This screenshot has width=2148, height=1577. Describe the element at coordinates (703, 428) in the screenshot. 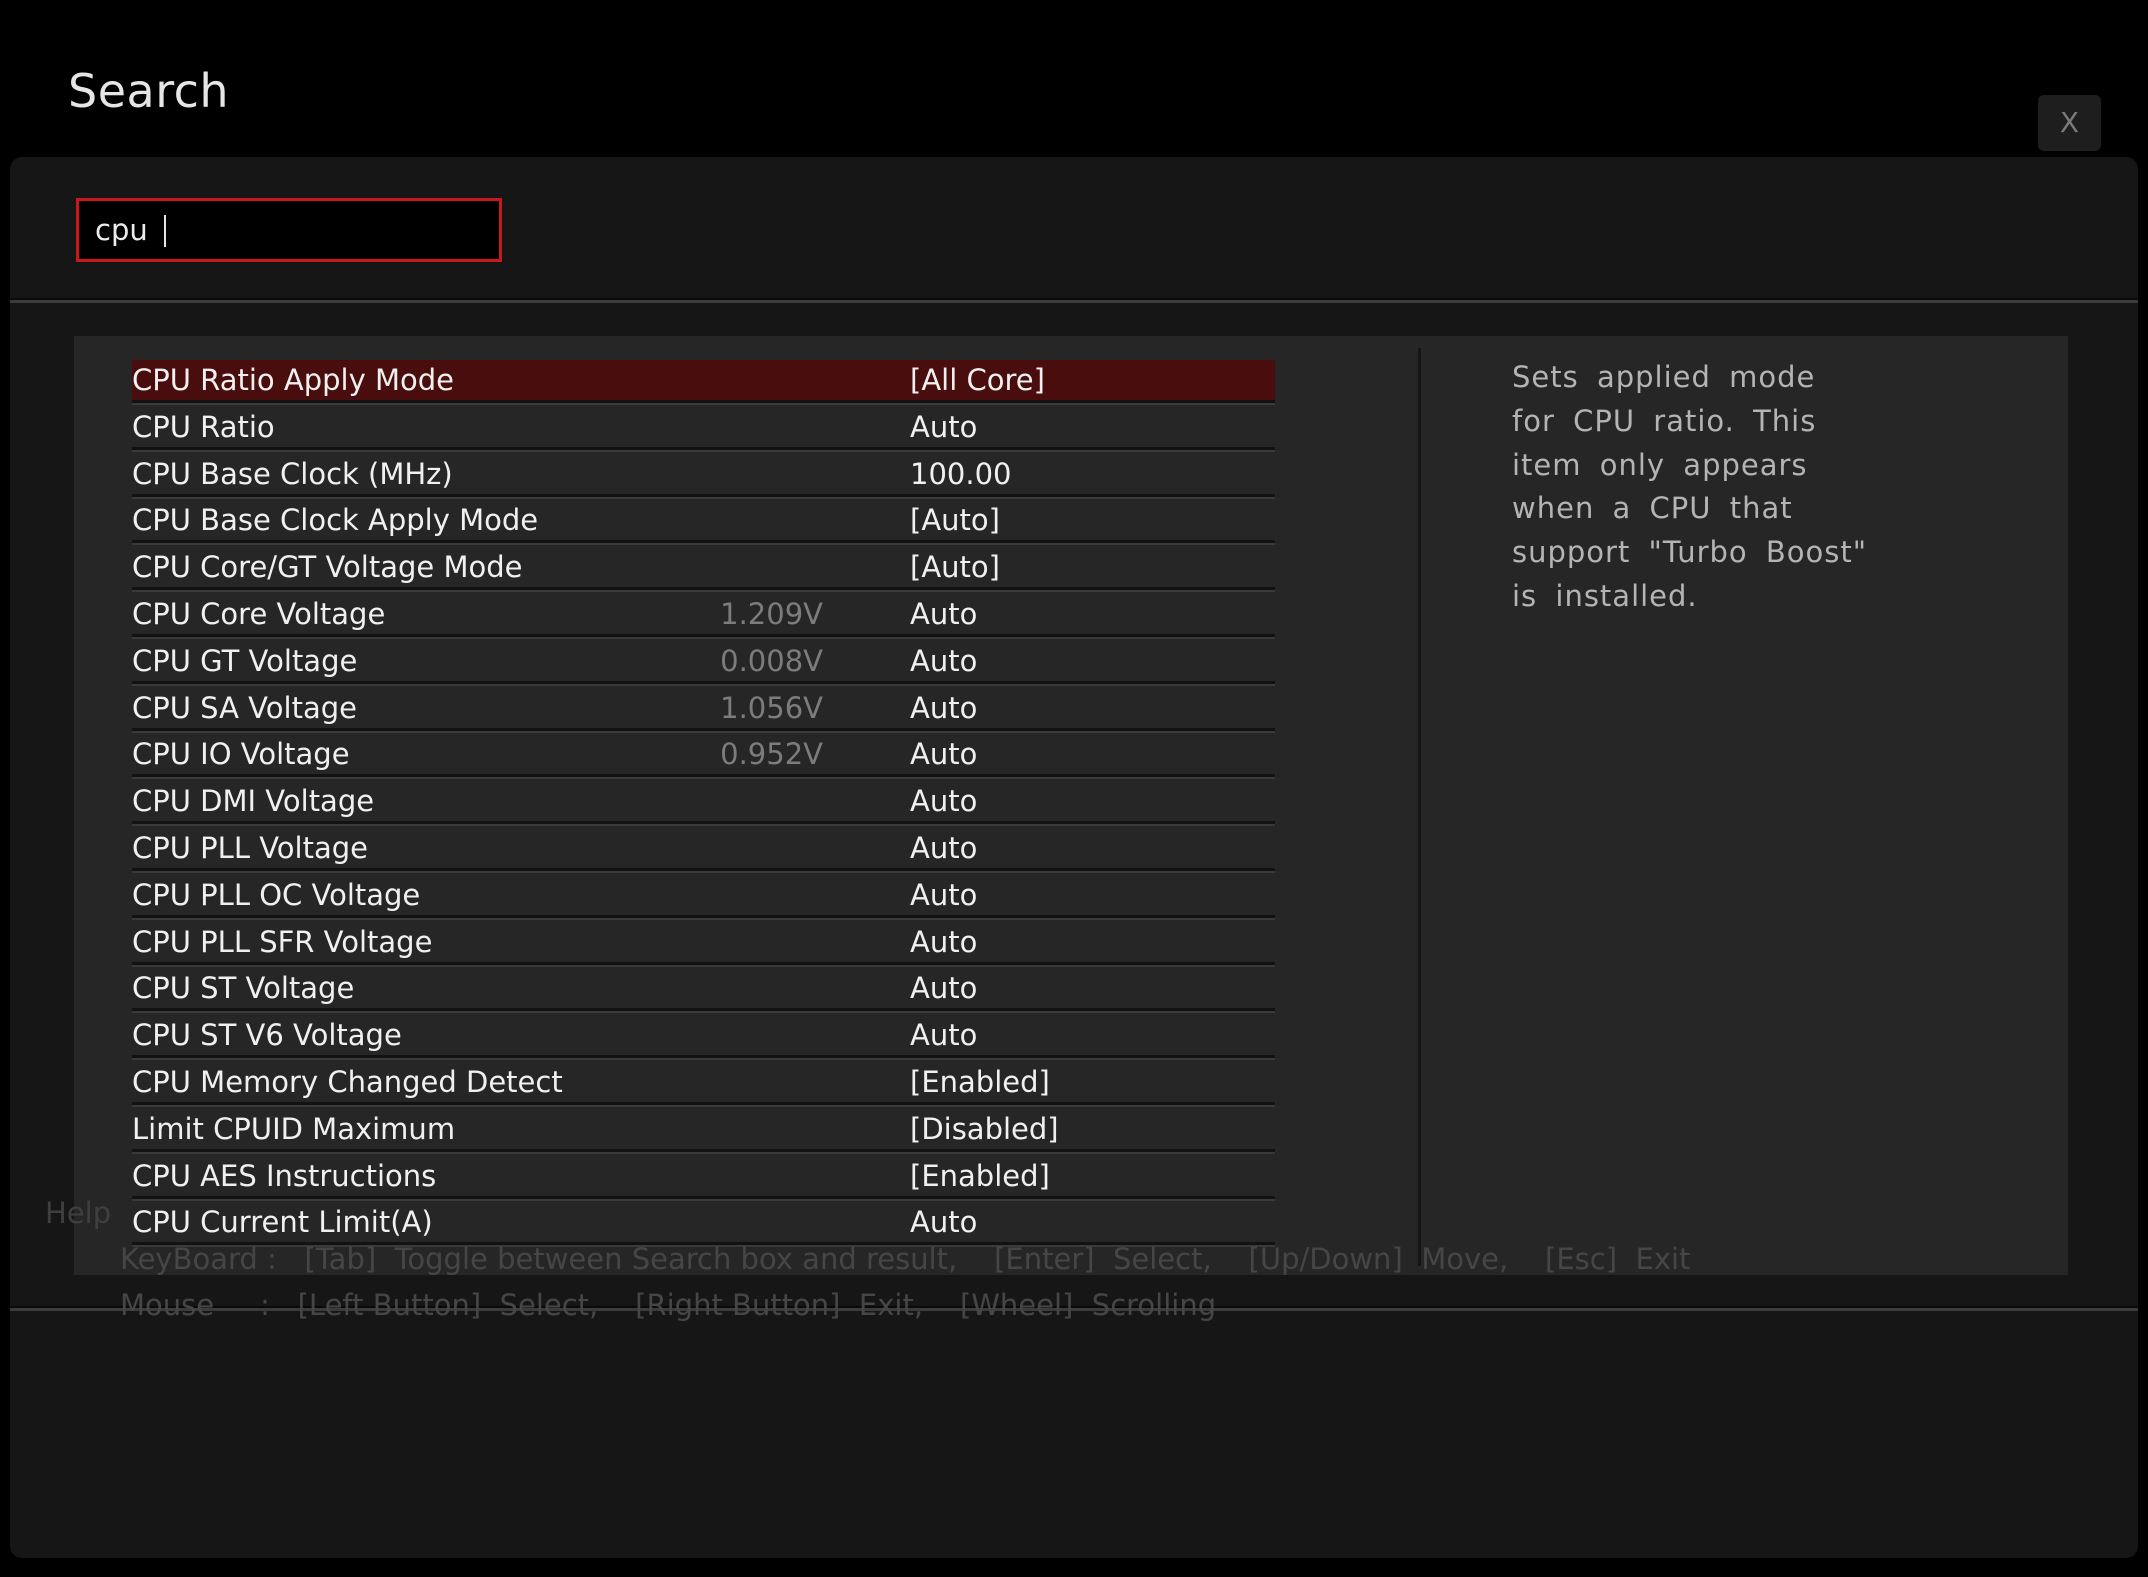

I see `result-row: CPU Ratio Auto` at that location.